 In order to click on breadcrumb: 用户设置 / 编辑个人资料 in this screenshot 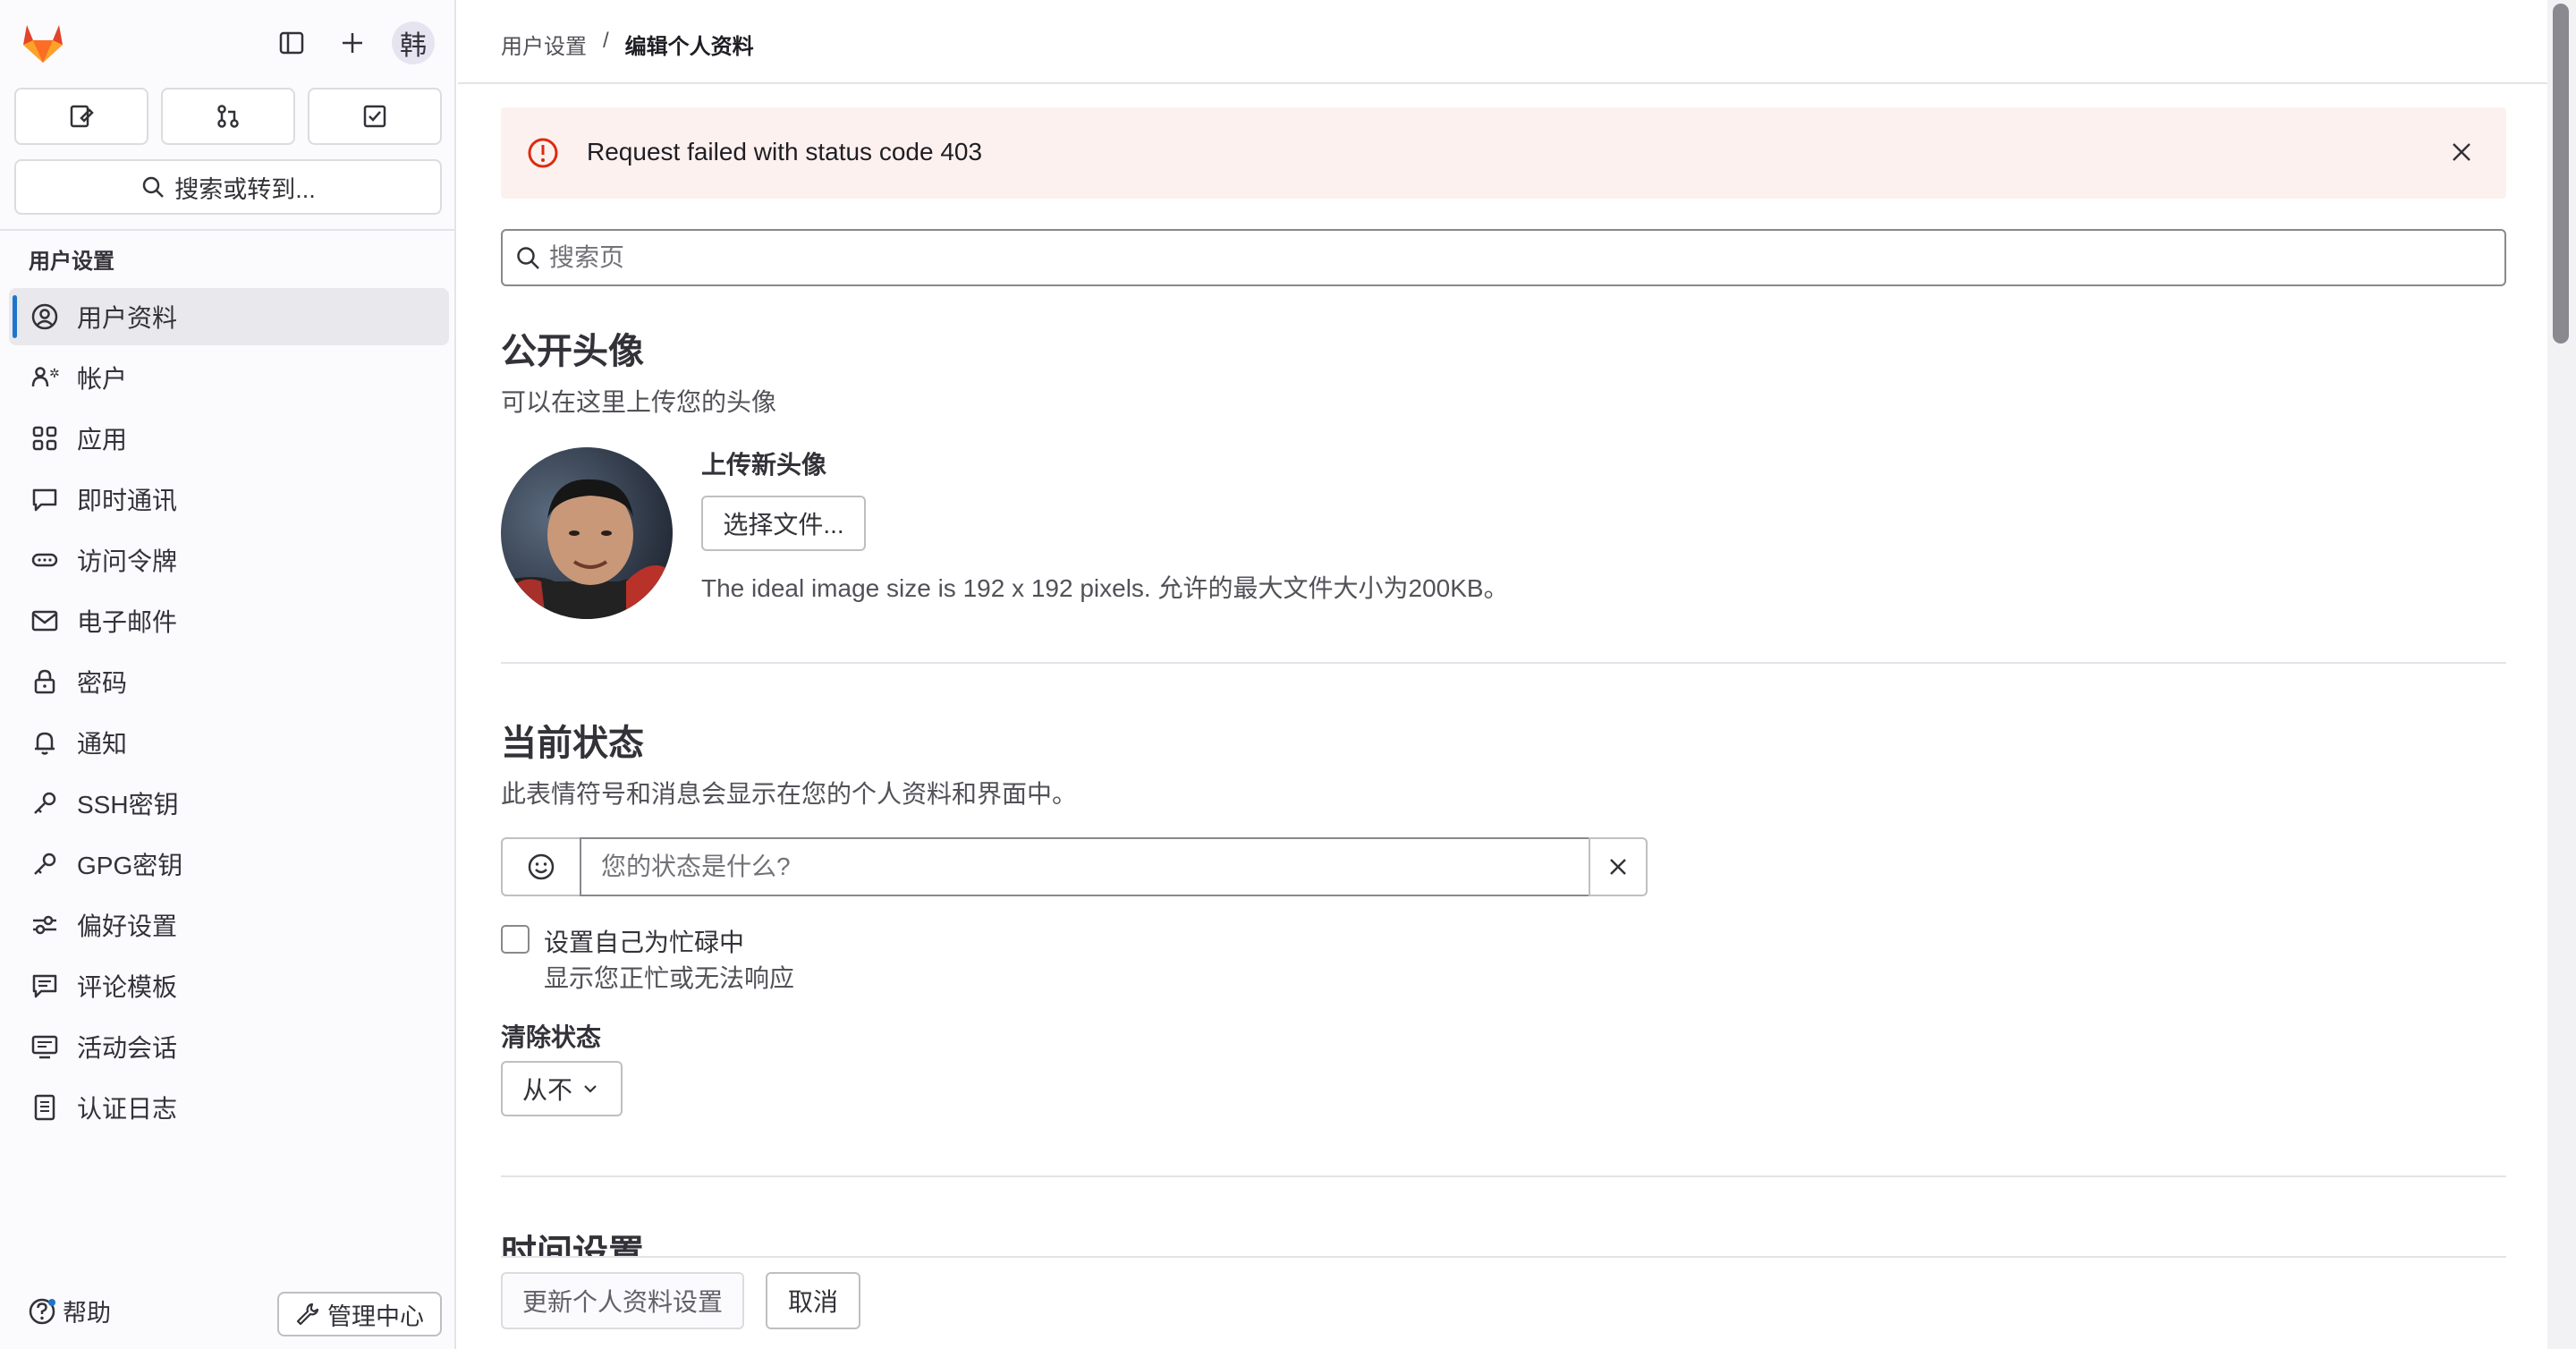, I will do `click(627, 44)`.